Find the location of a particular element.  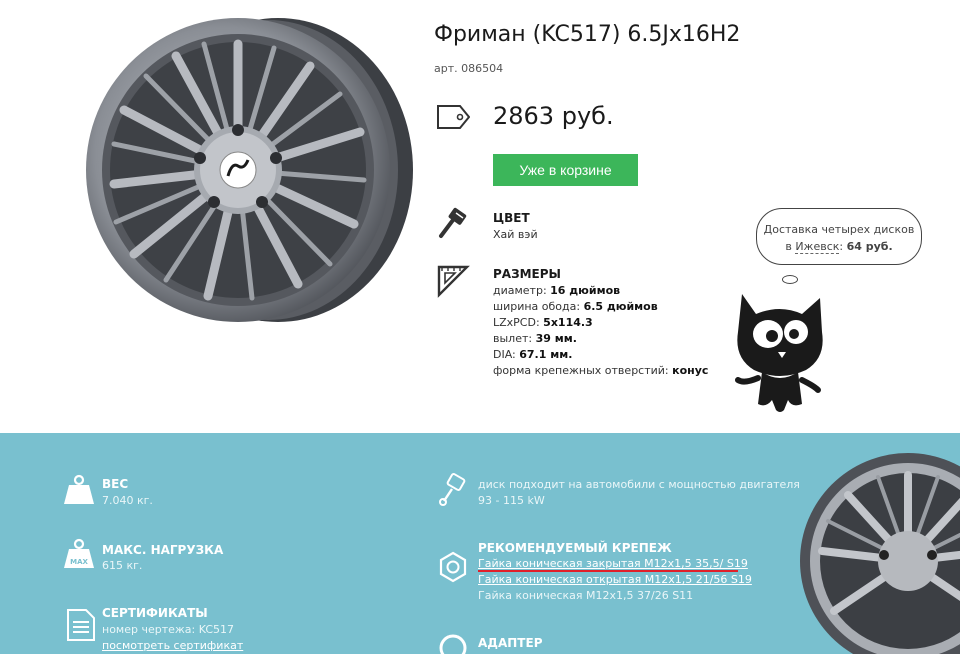

adapter-ring-icon is located at coordinates (453, 644).